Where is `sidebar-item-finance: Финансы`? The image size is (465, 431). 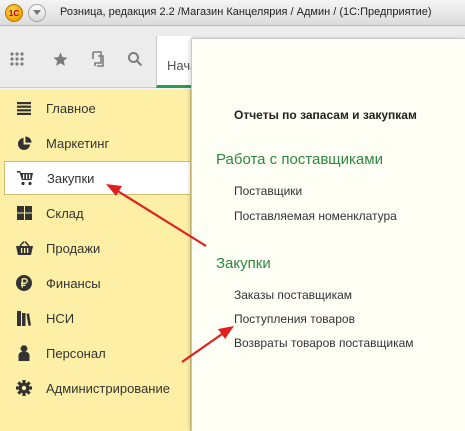
sidebar-item-finance: Финансы is located at coordinates (98, 283).